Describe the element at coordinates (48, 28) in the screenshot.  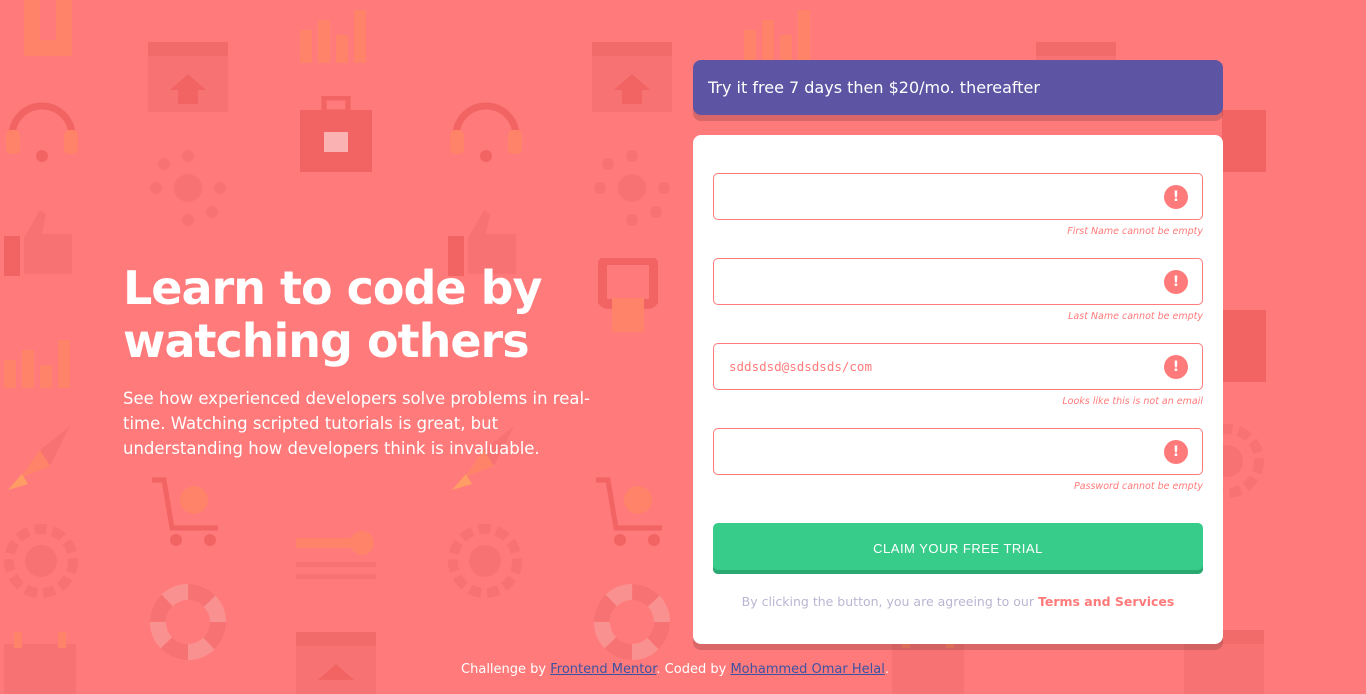
I see `padlock-icon` at that location.